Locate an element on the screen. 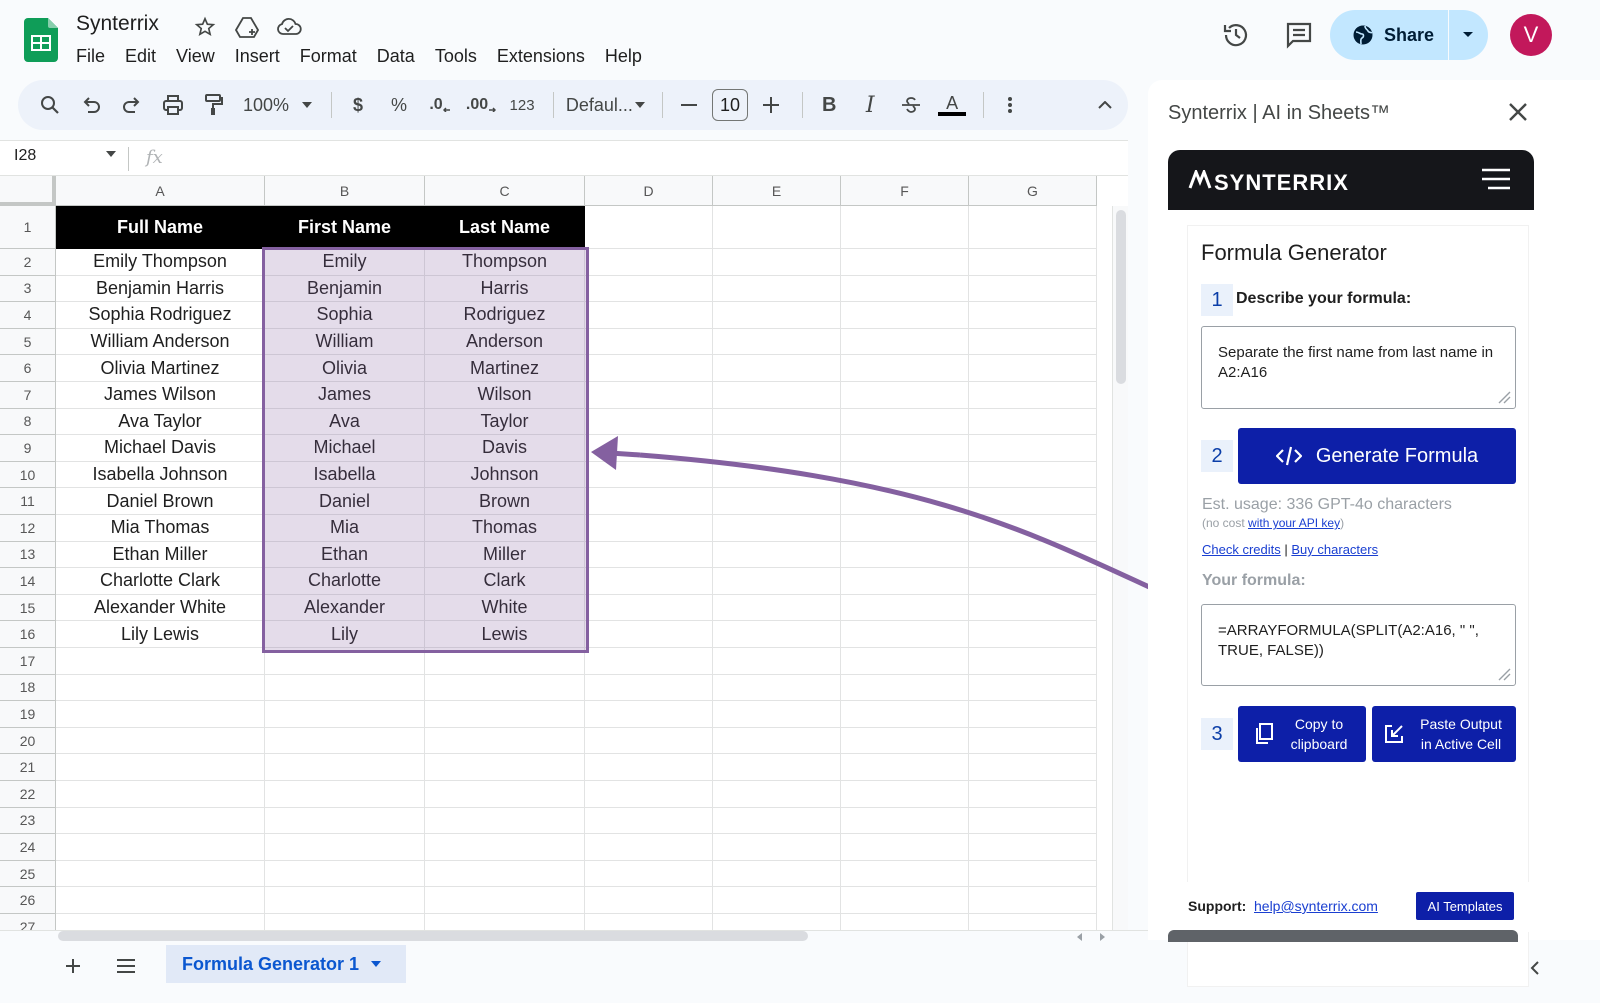  all-sheets-icon is located at coordinates (126, 966).